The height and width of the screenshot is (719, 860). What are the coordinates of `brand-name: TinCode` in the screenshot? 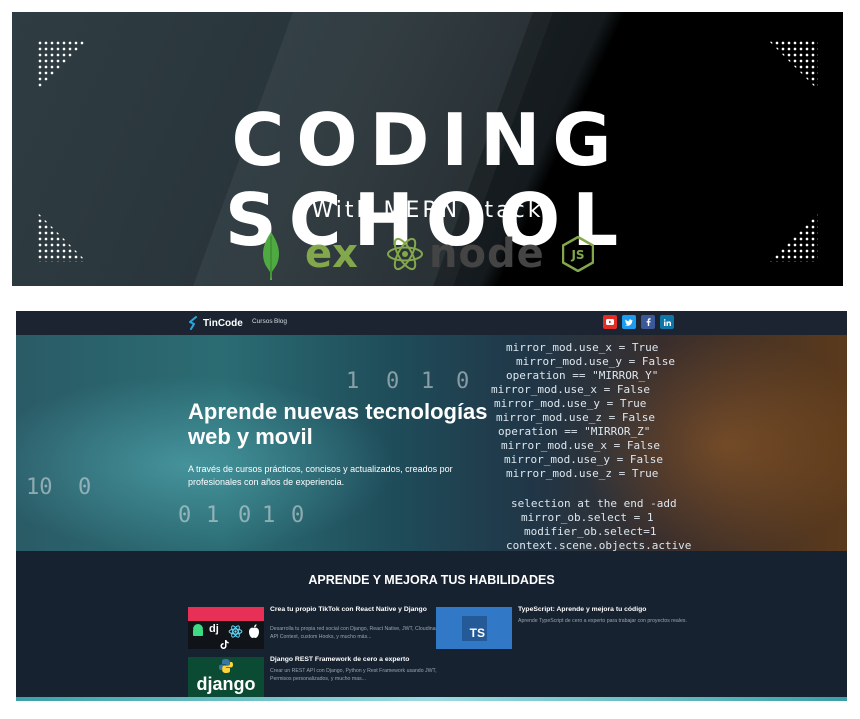 It's located at (223, 323).